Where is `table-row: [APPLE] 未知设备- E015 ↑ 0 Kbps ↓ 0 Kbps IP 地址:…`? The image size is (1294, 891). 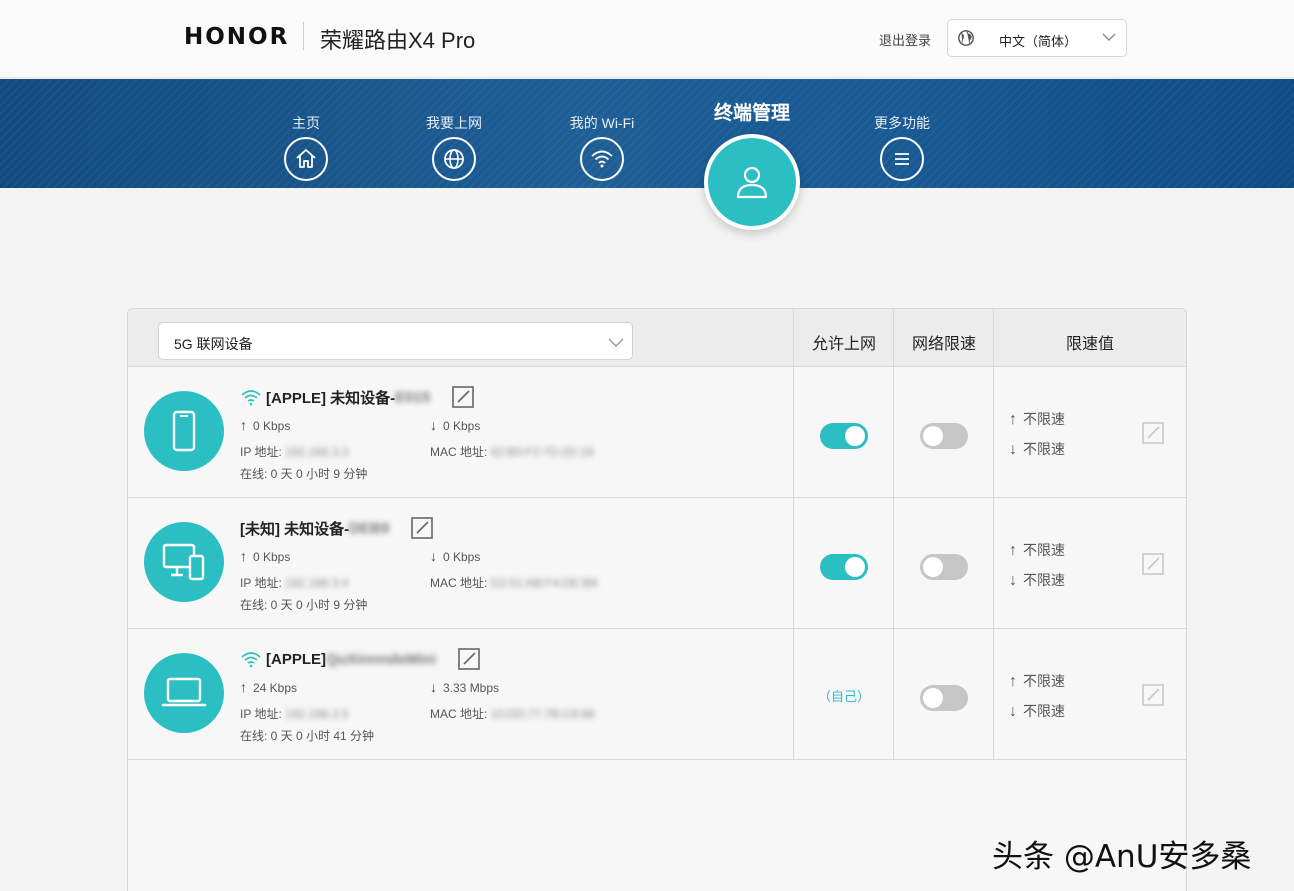 table-row: [APPLE] 未知设备- E015 ↑ 0 Kbps ↓ 0 Kbps IP 地址:… is located at coordinates (657, 432).